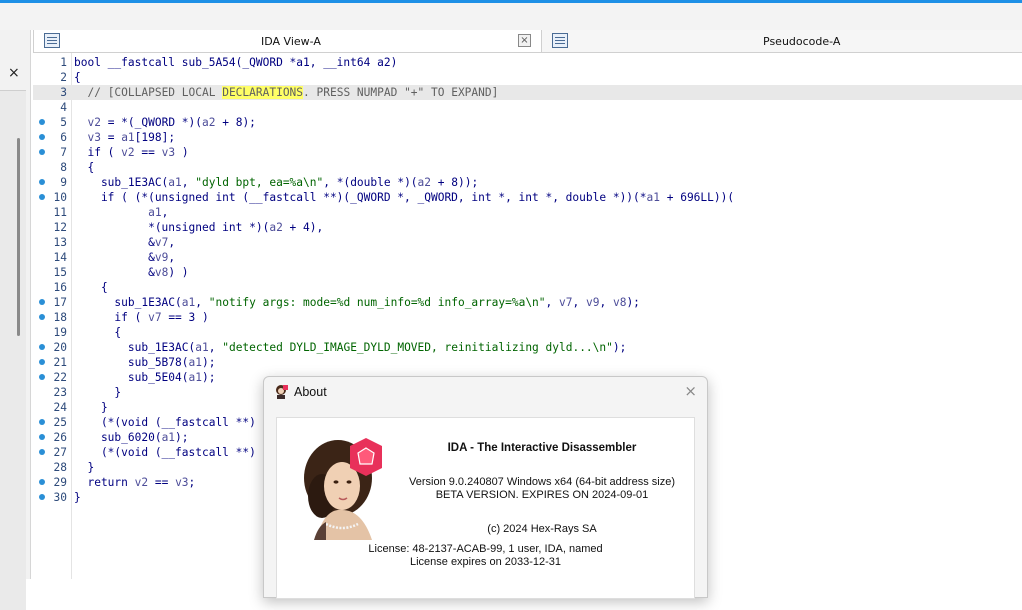 The image size is (1022, 610). I want to click on code-text: sub_5E04(a1);, so click(145, 377).